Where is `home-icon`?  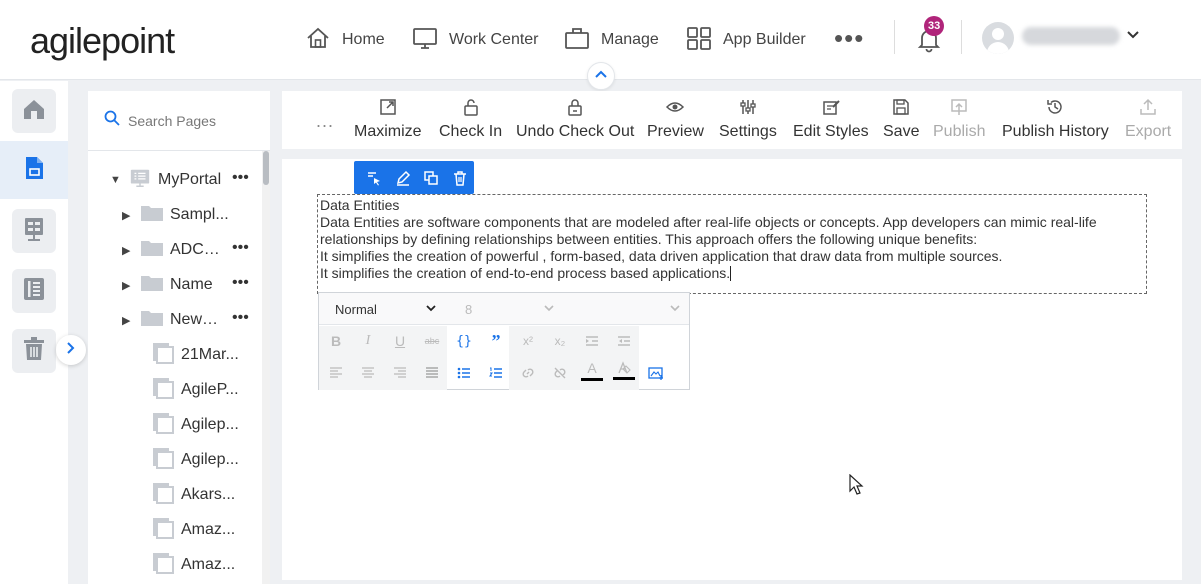
home-icon is located at coordinates (34, 111).